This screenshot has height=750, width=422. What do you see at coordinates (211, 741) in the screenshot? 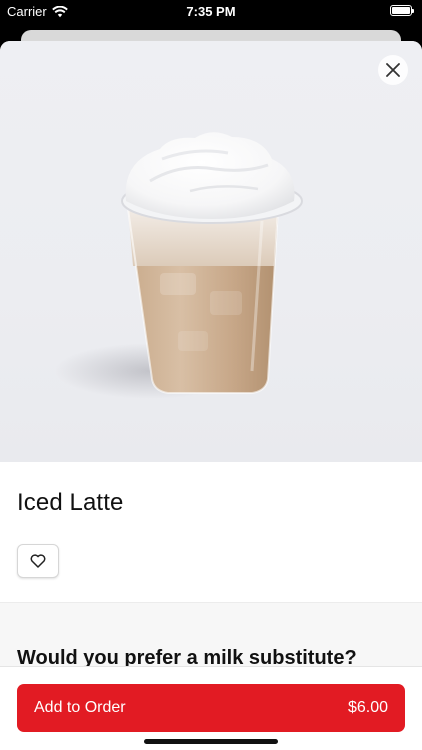
I see `home-indicator` at bounding box center [211, 741].